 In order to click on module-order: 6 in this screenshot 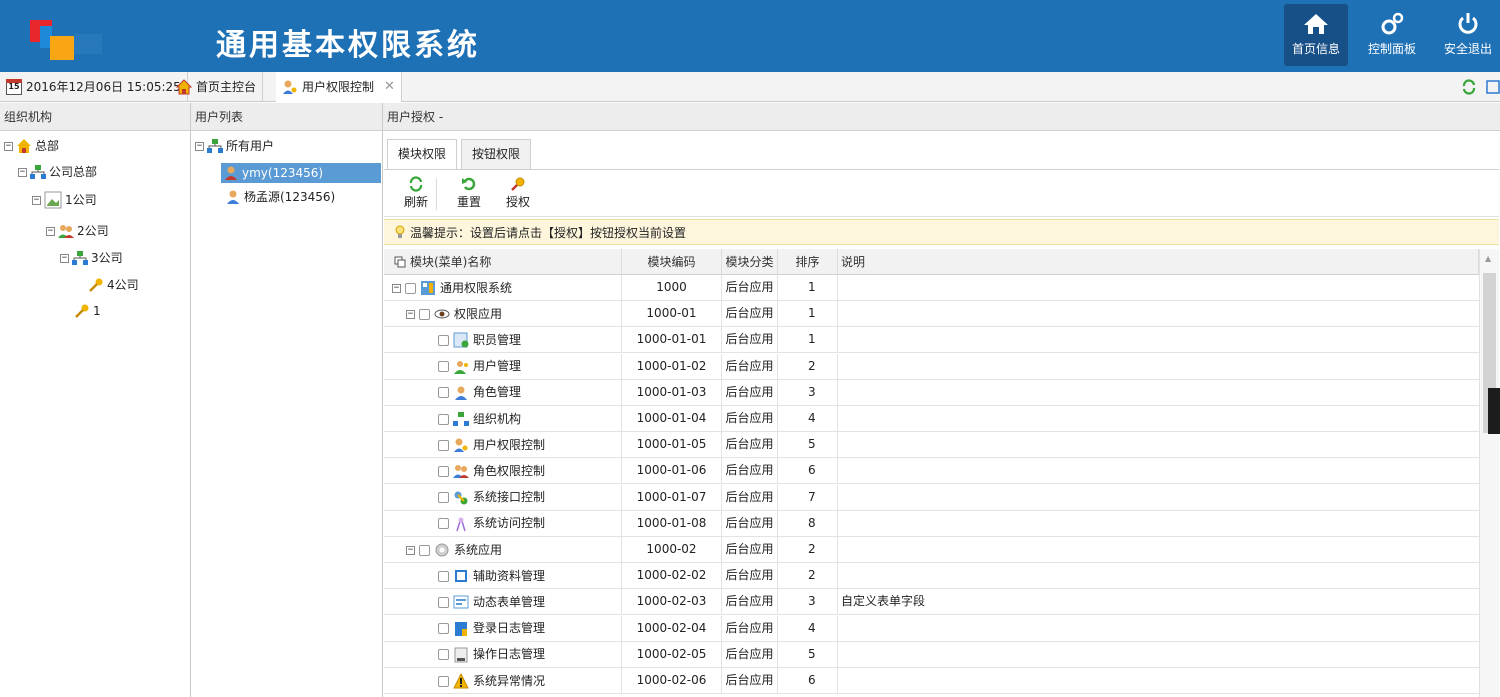, I will do `click(808, 471)`.